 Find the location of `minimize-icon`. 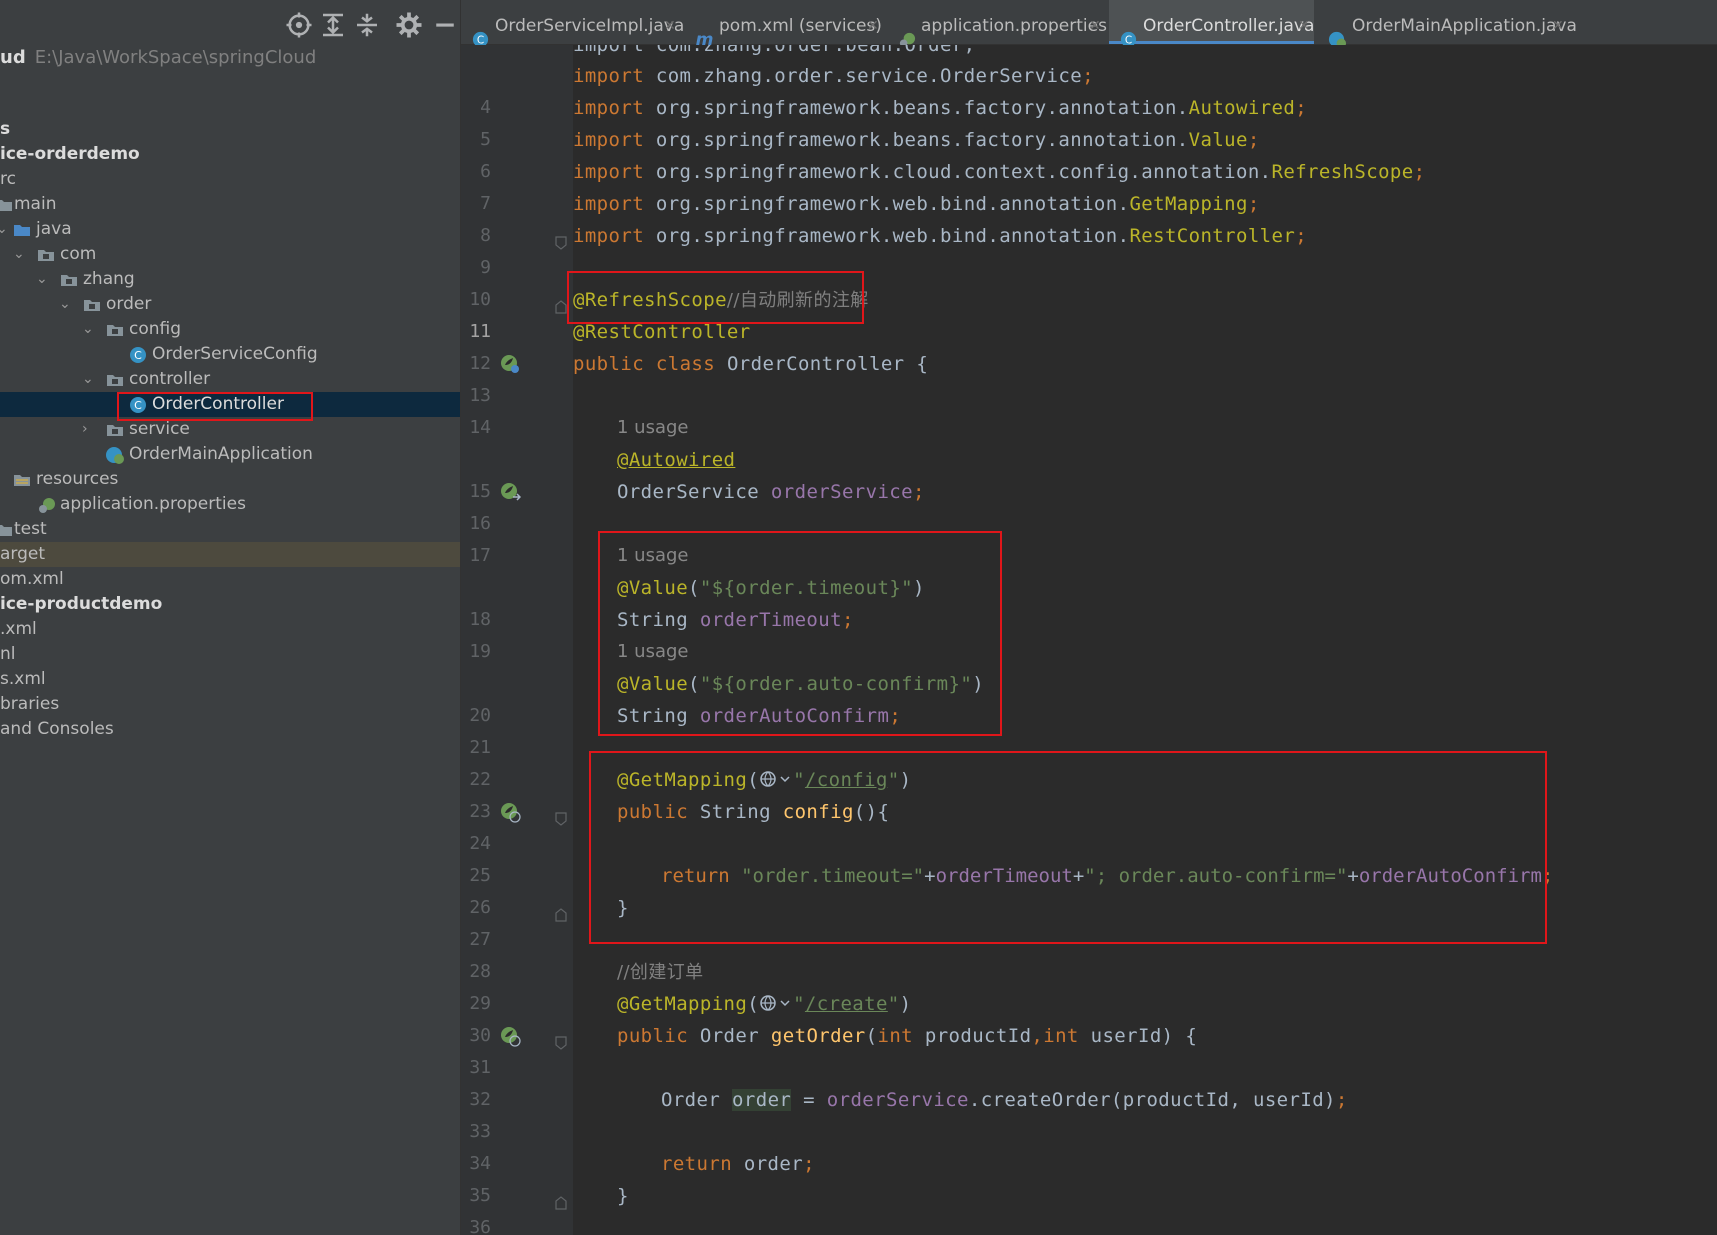

minimize-icon is located at coordinates (445, 25).